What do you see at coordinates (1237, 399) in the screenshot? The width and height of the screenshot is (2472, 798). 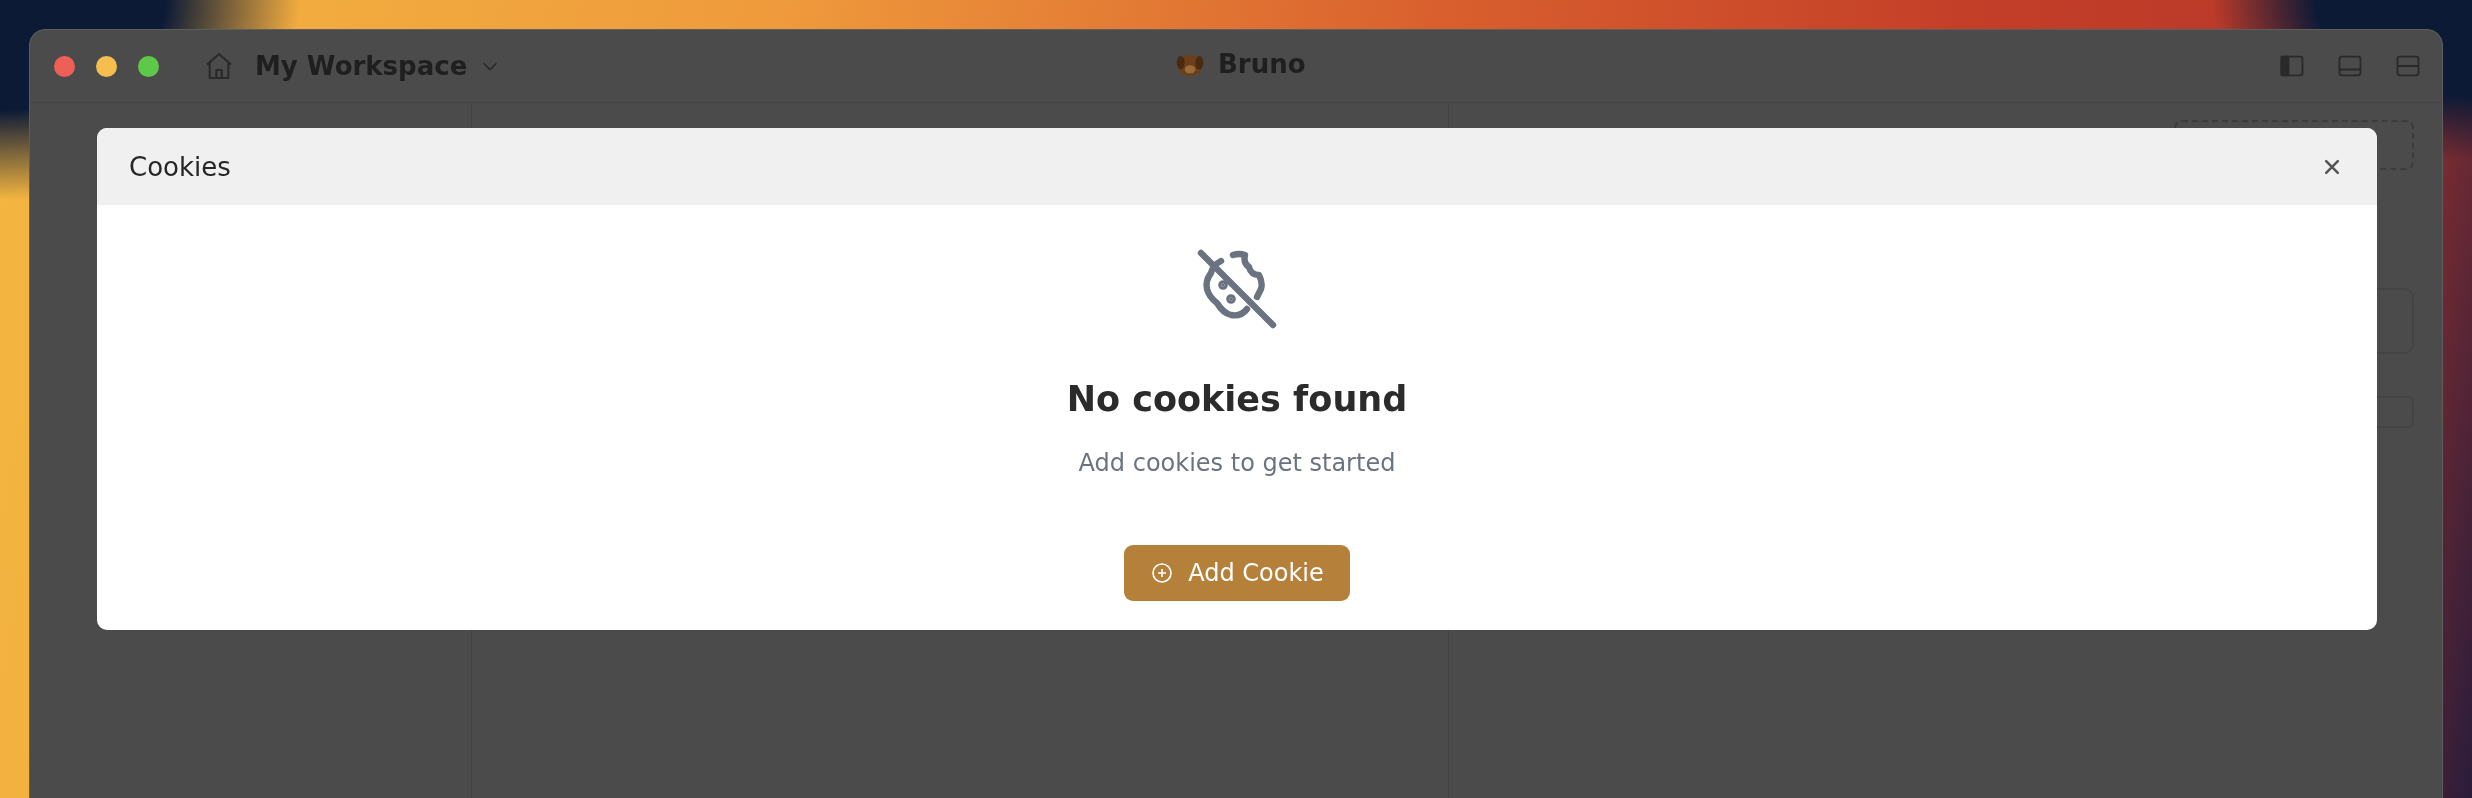 I see `empty-state-heading: No cookies found` at bounding box center [1237, 399].